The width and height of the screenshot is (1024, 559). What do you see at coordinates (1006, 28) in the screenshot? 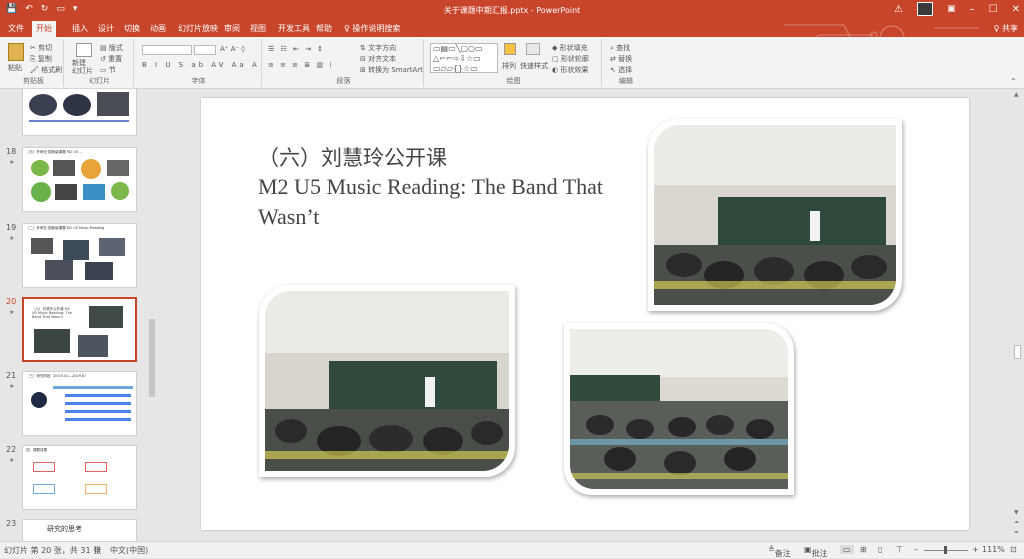
I see `share-button: ♀ 共享` at bounding box center [1006, 28].